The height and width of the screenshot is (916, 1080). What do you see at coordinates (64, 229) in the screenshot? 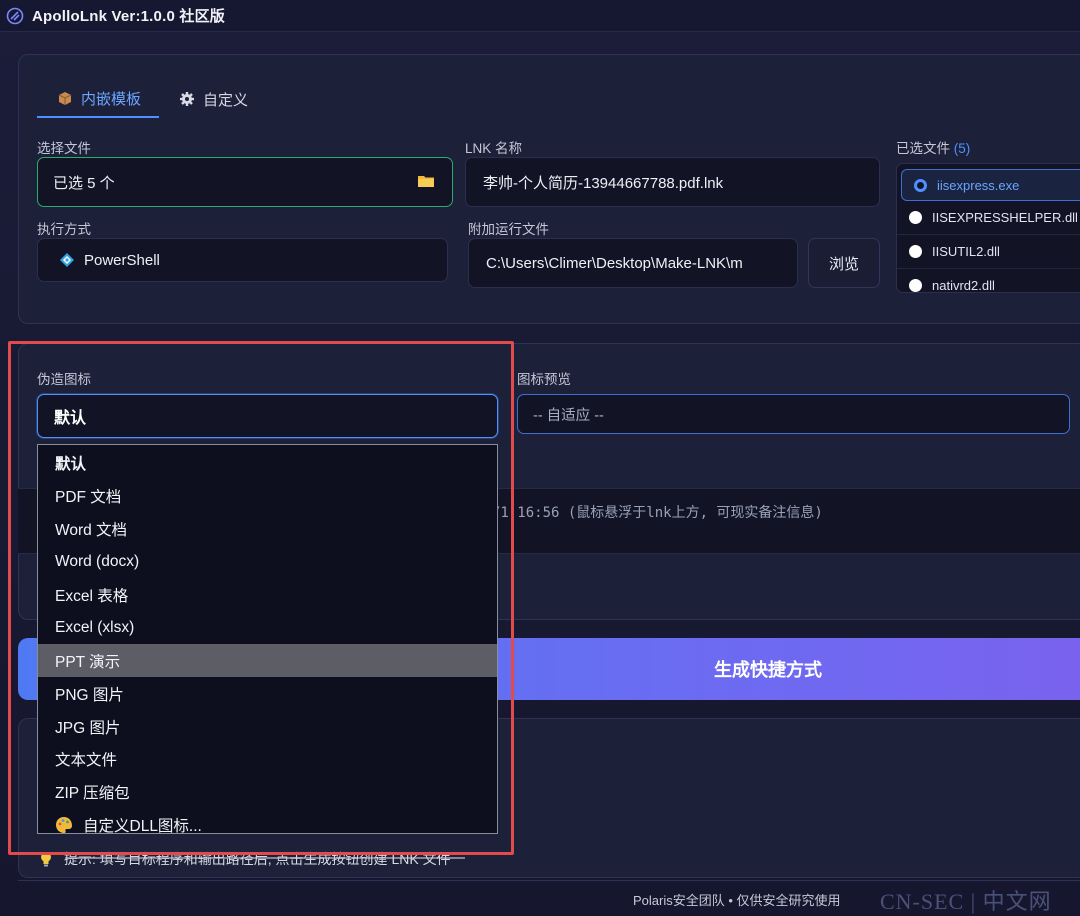
I see `exec-mode-label: 执行方式` at bounding box center [64, 229].